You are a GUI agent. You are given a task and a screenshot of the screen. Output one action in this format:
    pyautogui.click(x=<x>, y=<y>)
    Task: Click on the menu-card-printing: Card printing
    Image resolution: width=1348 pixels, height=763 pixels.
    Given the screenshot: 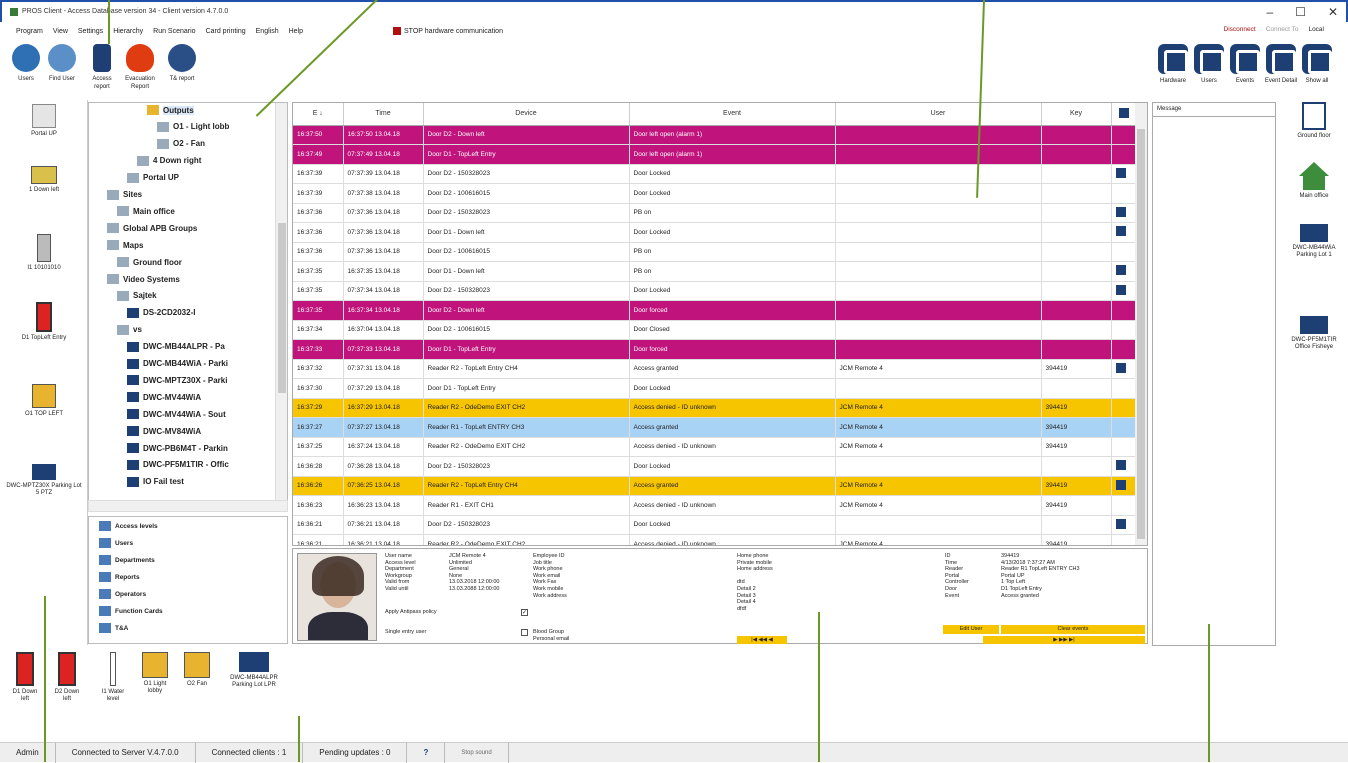 What is the action you would take?
    pyautogui.click(x=226, y=31)
    